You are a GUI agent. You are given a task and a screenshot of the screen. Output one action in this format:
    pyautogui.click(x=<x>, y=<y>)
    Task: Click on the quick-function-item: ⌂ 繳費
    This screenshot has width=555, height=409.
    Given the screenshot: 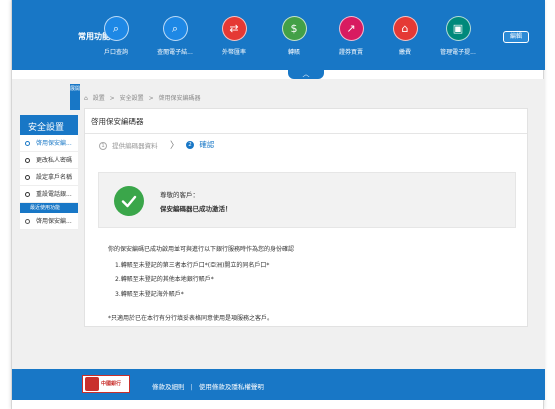 What is the action you would take?
    pyautogui.click(x=405, y=36)
    